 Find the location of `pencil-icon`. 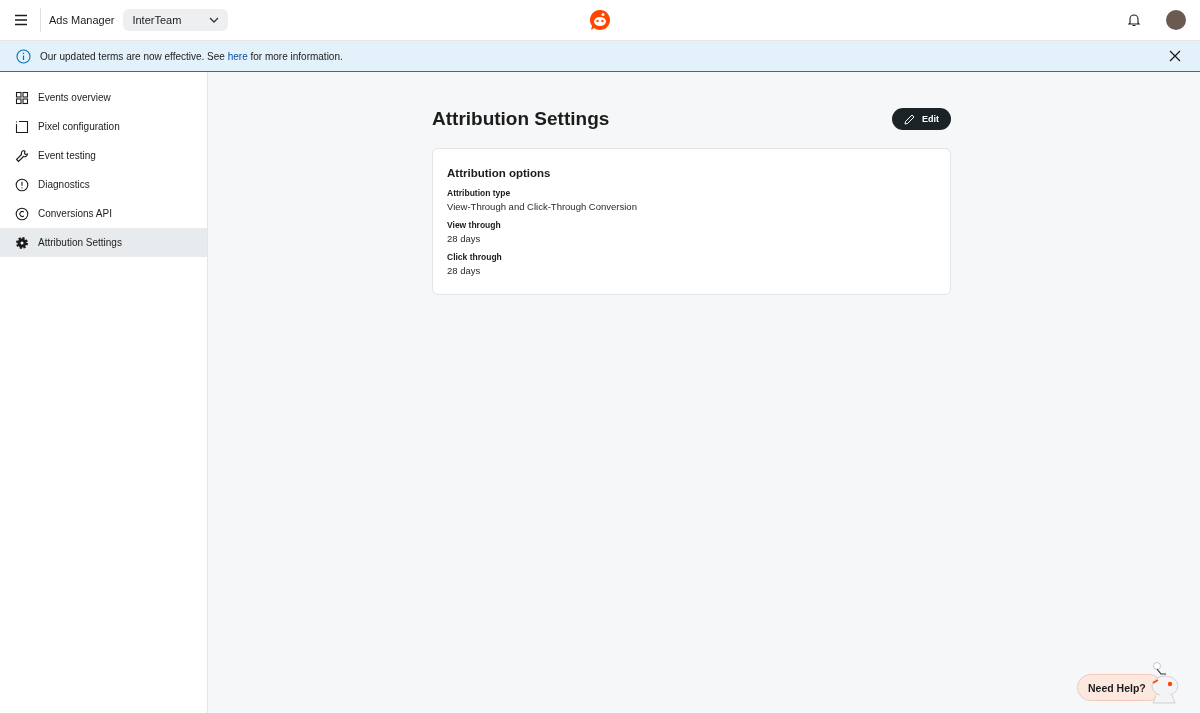

pencil-icon is located at coordinates (909, 119).